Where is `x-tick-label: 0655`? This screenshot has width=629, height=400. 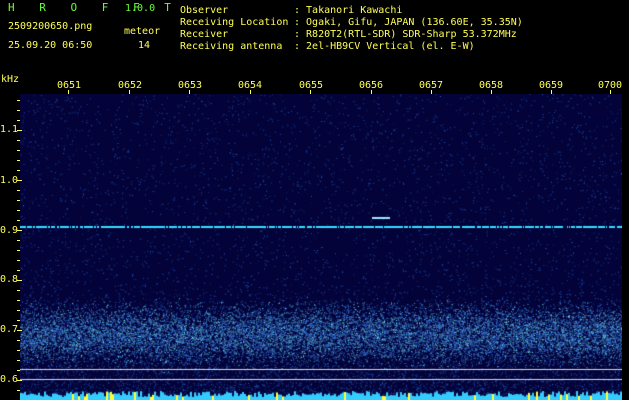 x-tick-label: 0655 is located at coordinates (311, 85).